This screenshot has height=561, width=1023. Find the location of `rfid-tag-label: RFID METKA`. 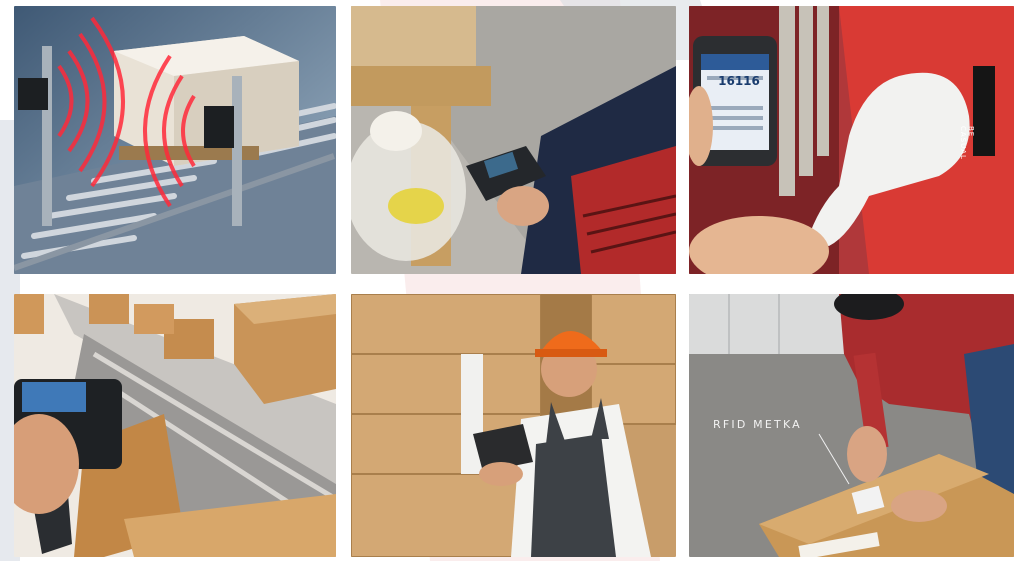

rfid-tag-label: RFID METKA is located at coordinates (757, 424).